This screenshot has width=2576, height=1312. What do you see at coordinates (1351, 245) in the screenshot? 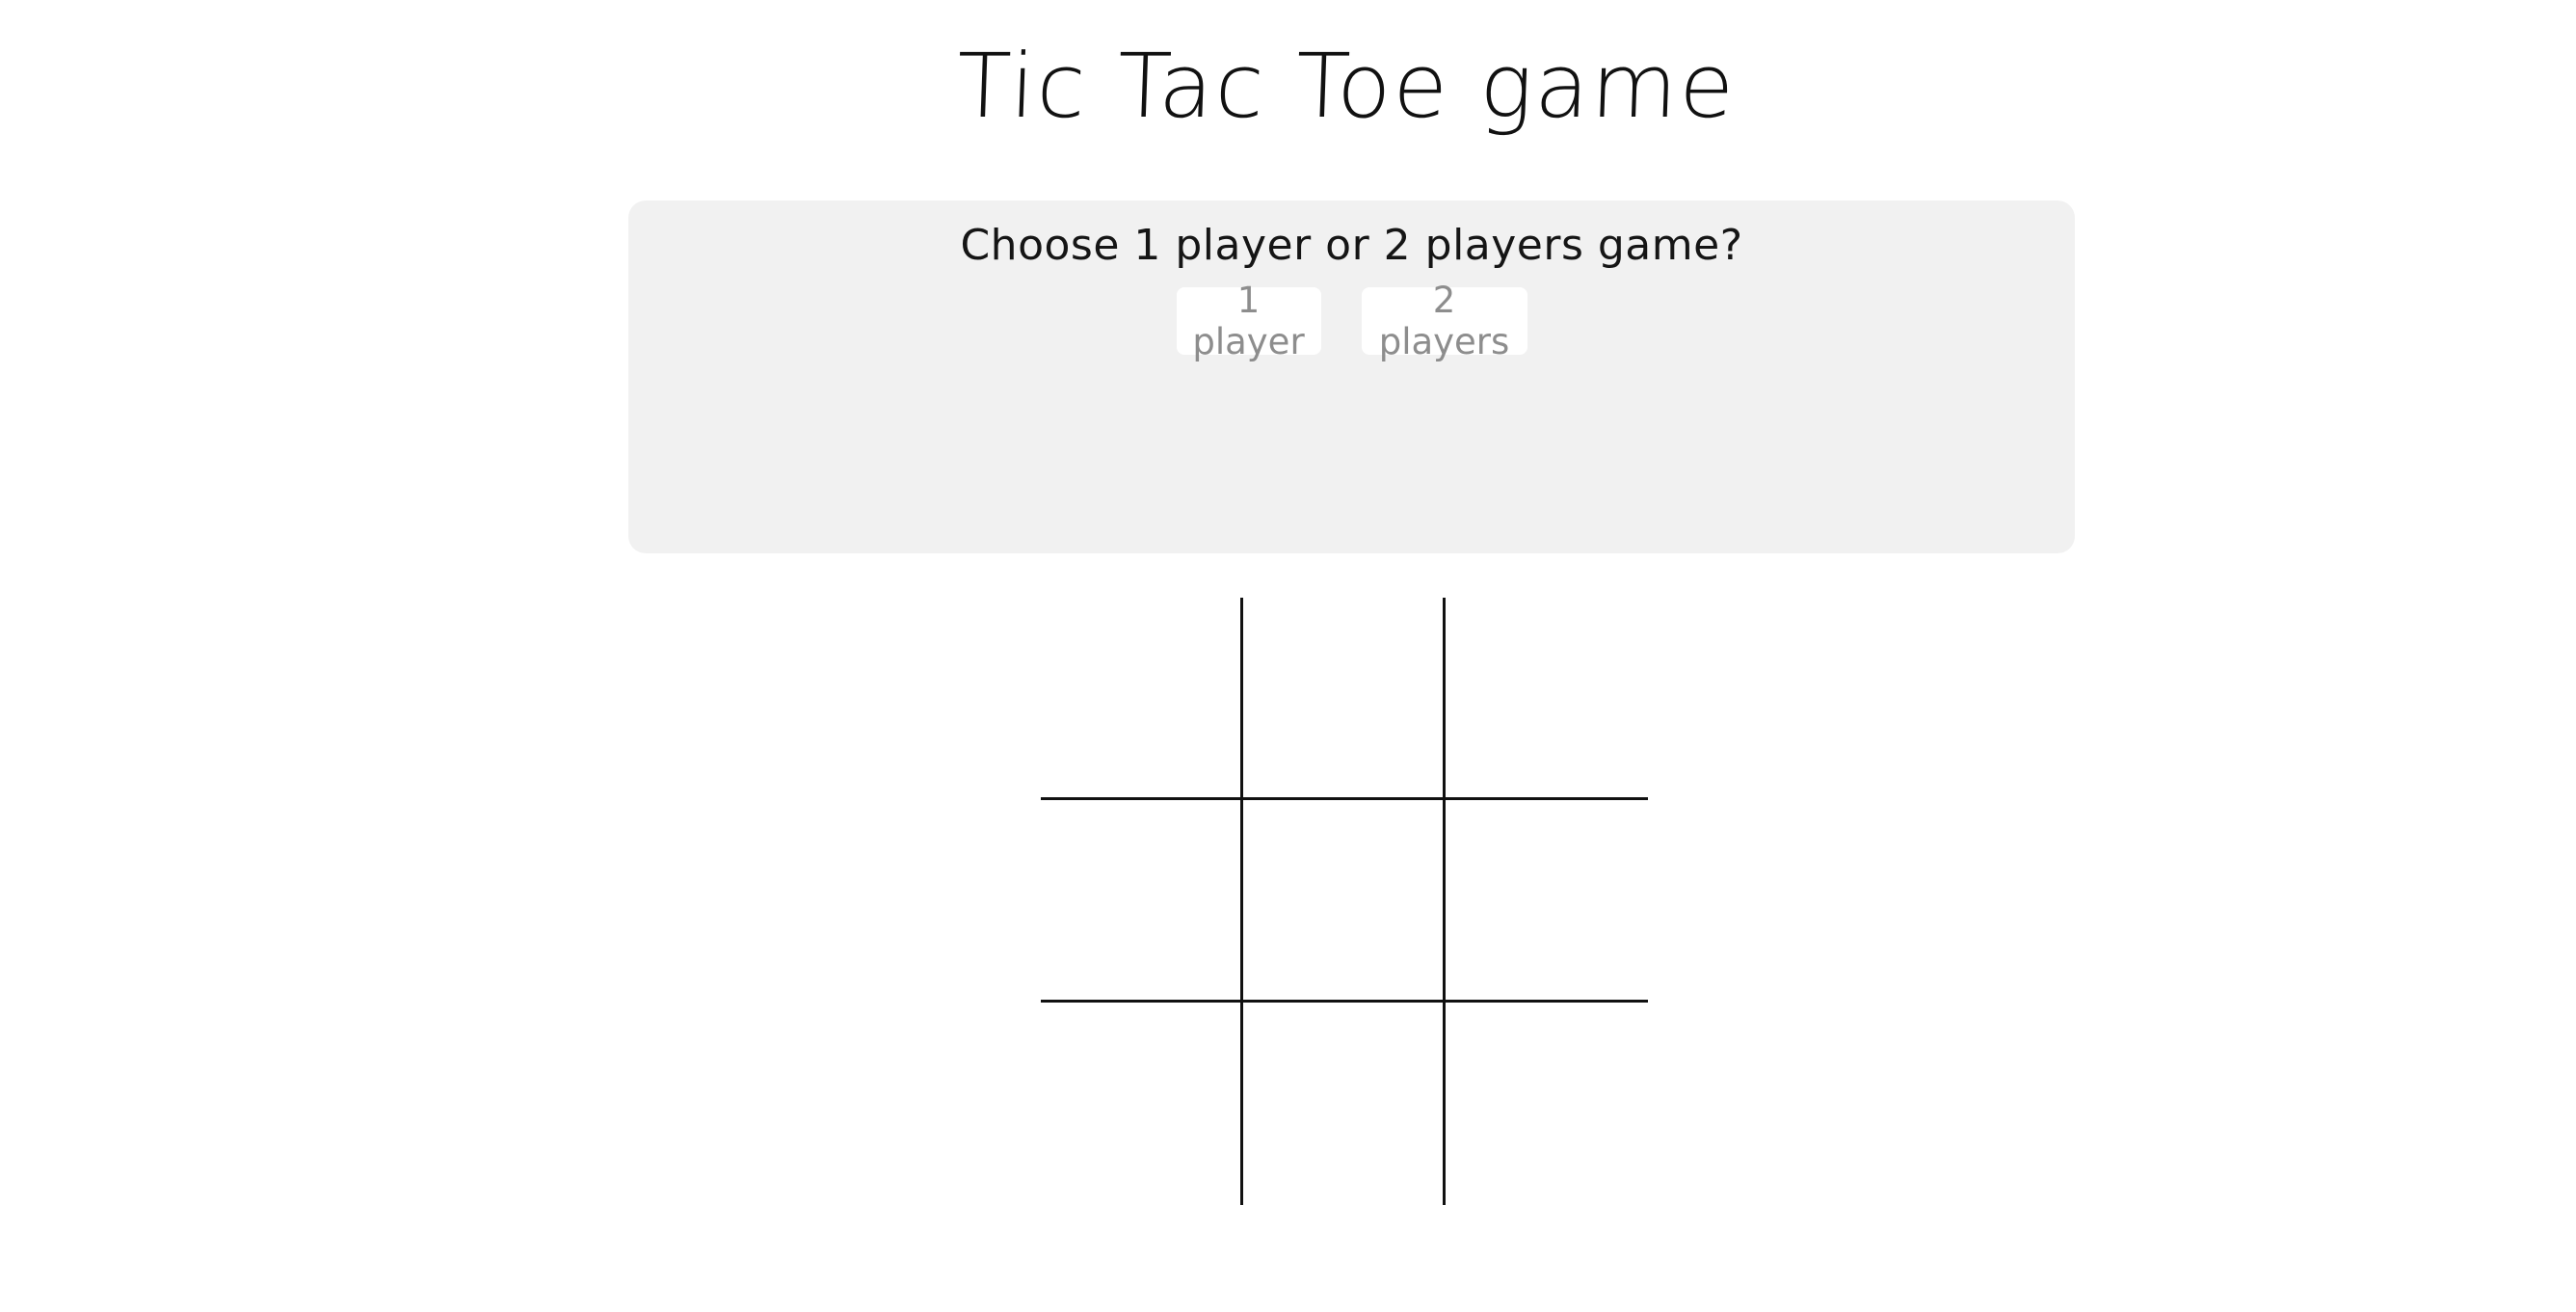
I see `mode-prompt: Choose 1 player or 2 players game?` at bounding box center [1351, 245].